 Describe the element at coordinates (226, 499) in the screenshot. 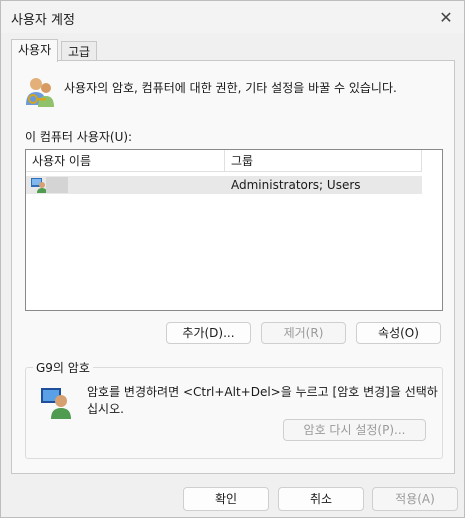

I see `ok-button: 확인` at that location.